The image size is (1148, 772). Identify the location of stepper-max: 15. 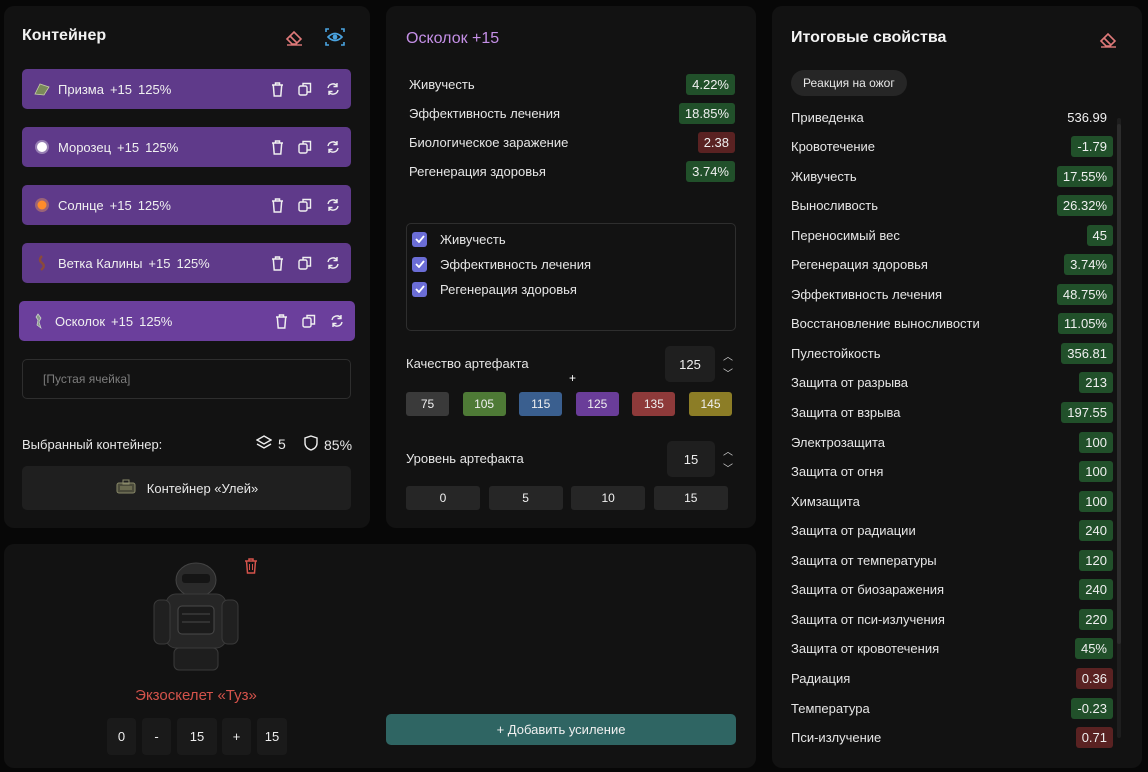
(272, 736).